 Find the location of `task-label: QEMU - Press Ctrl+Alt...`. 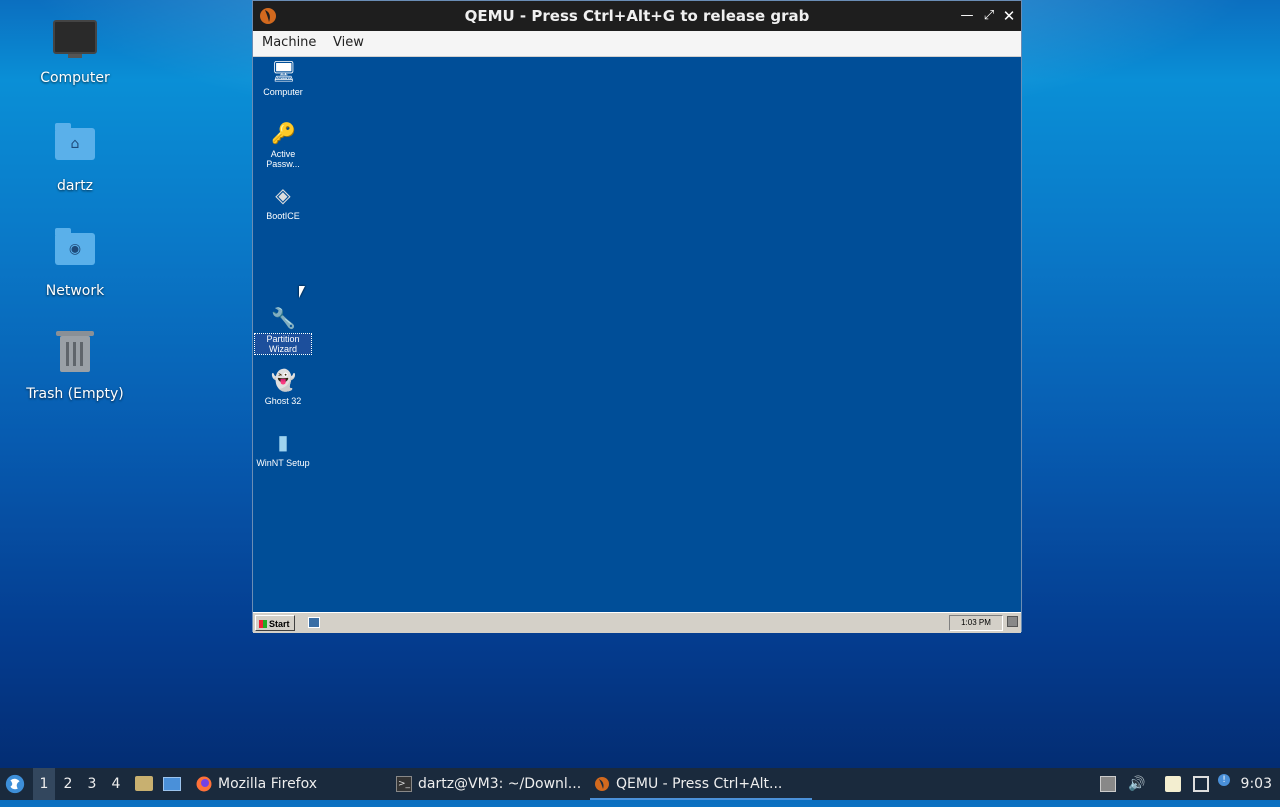

task-label: QEMU - Press Ctrl+Alt... is located at coordinates (699, 784).